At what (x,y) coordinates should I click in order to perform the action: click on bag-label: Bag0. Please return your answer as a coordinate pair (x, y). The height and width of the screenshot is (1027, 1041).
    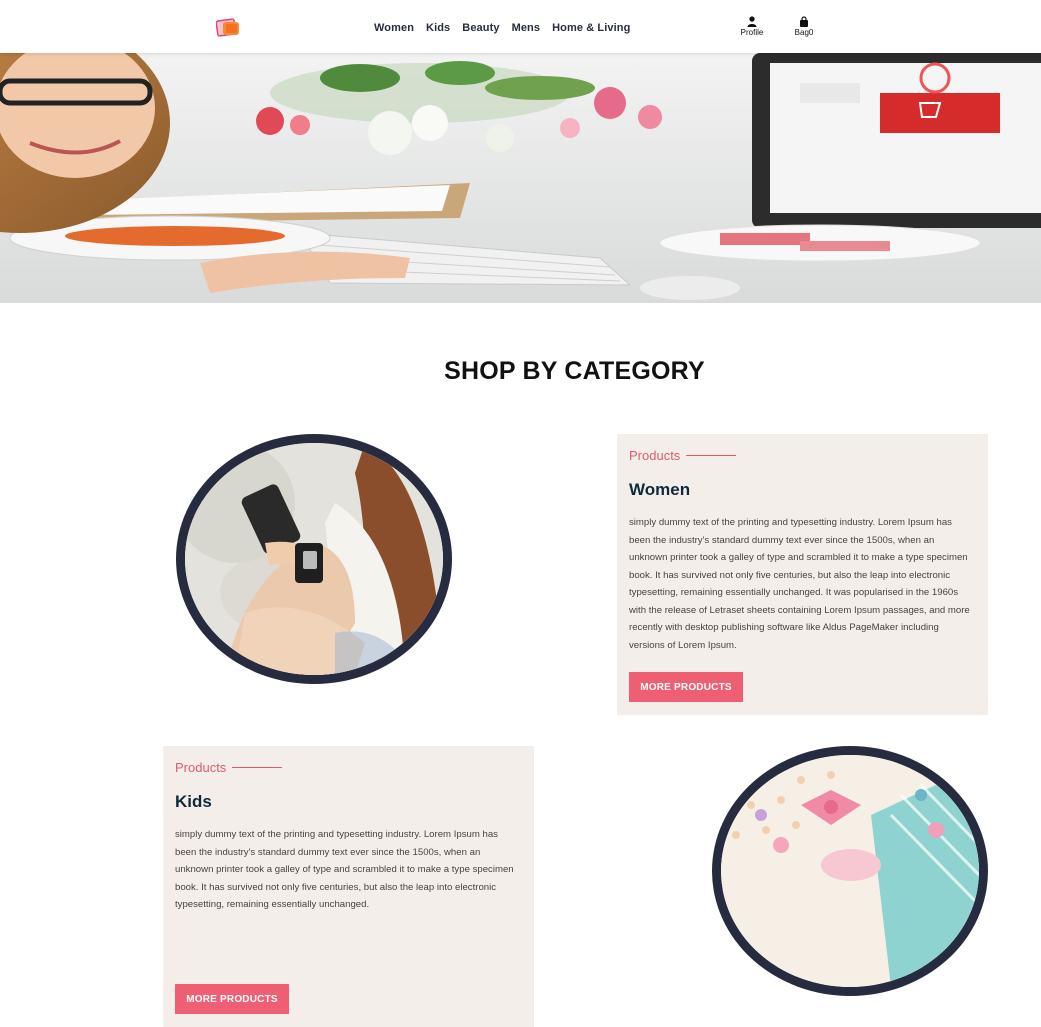
    Looking at the image, I should click on (804, 32).